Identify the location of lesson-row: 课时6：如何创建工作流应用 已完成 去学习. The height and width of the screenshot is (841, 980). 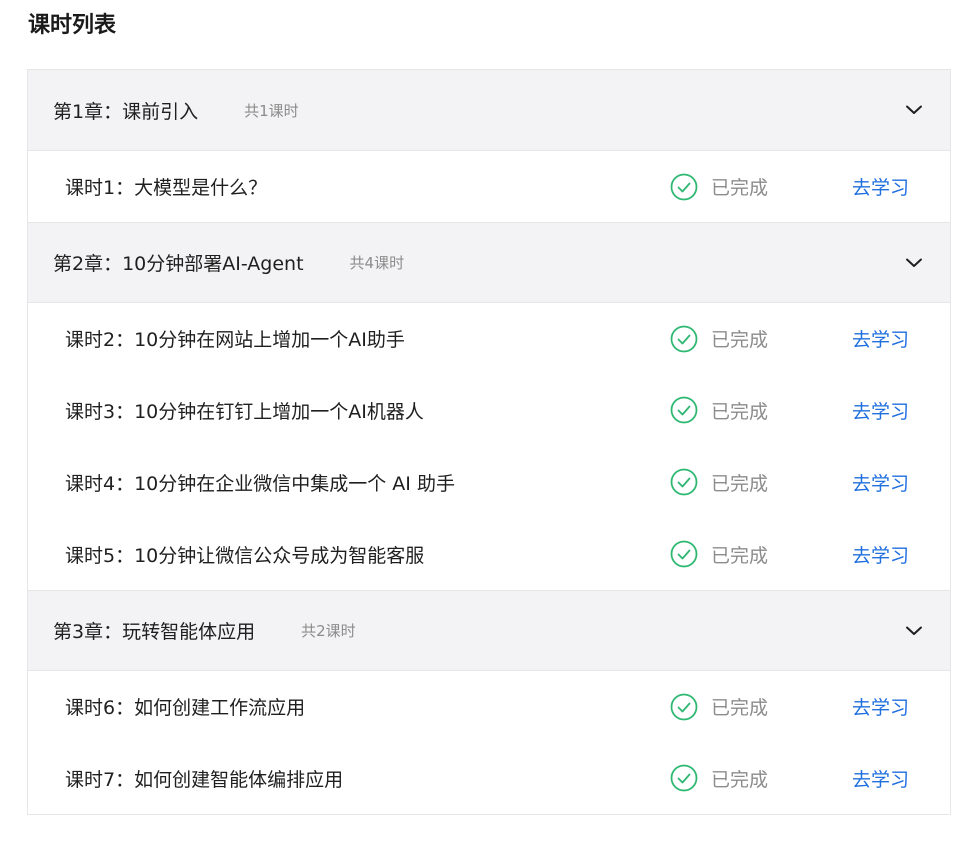
(489, 706).